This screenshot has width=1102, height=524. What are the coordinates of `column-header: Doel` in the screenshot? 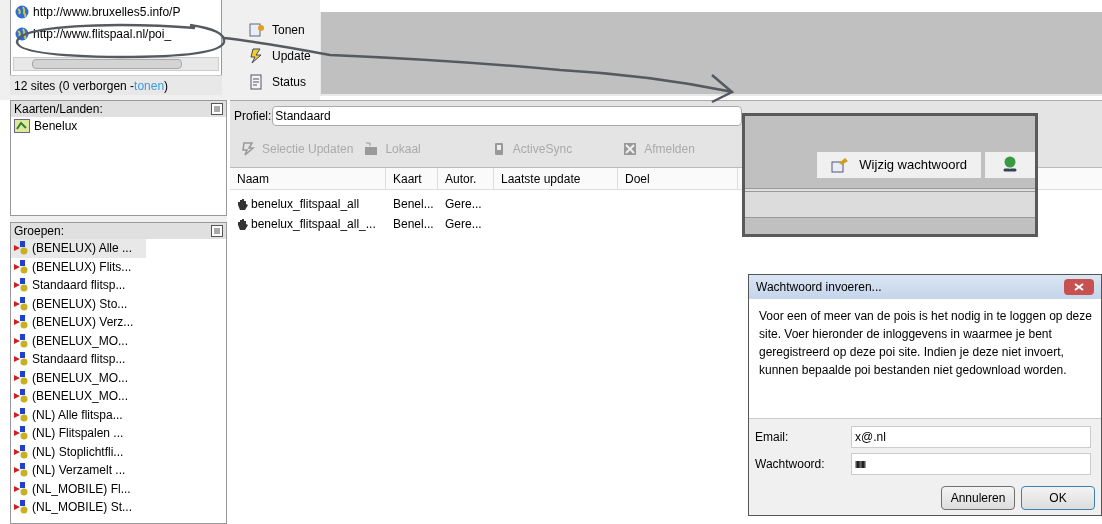 It's located at (678, 178).